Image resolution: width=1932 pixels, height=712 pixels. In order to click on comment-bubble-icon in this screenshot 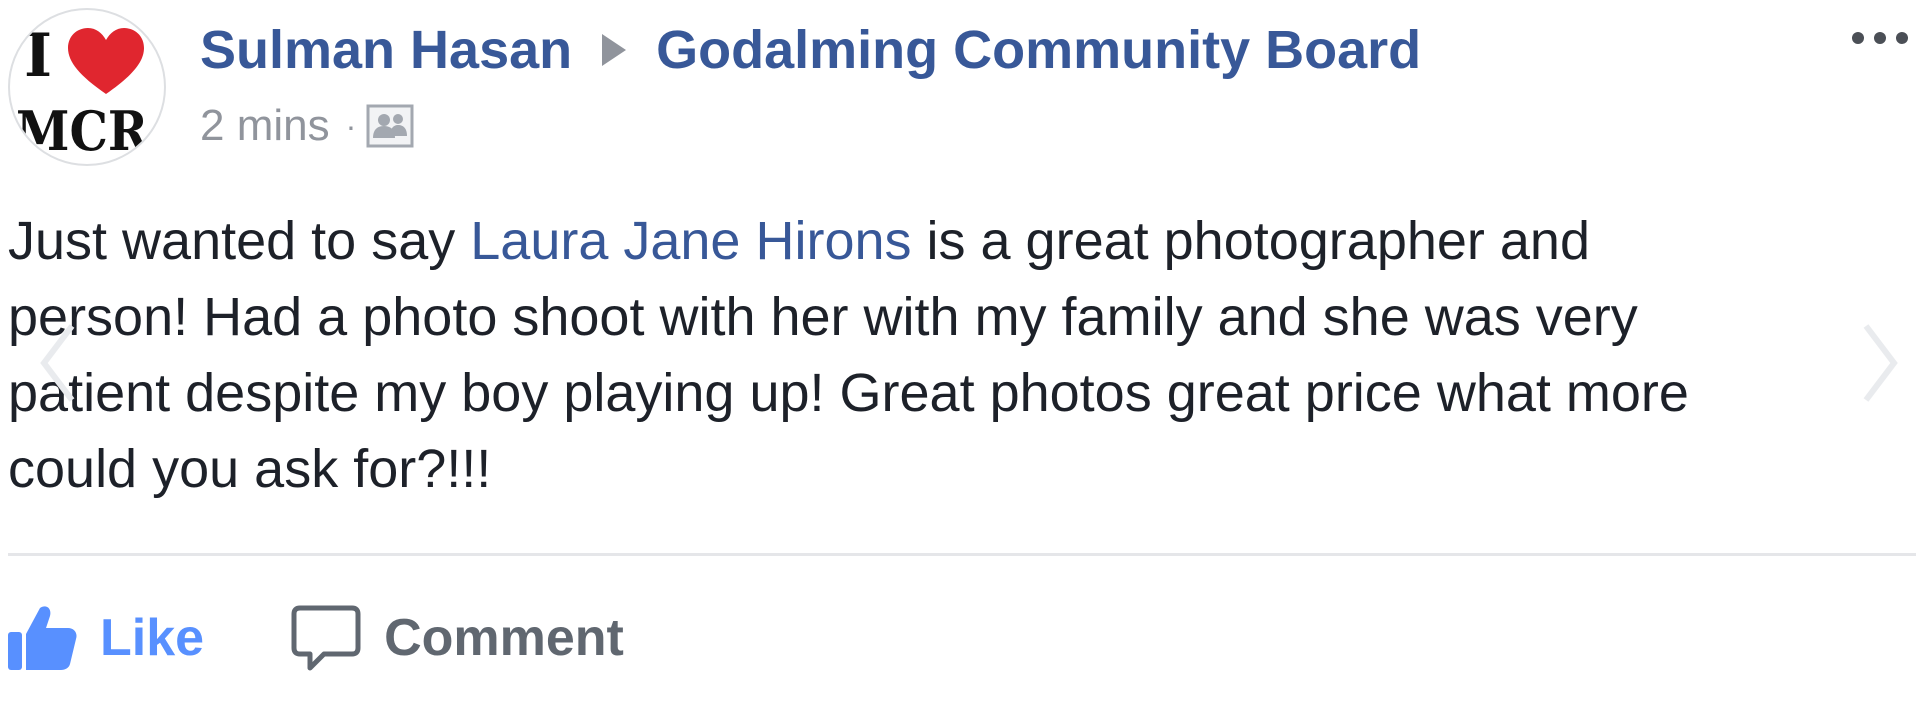, I will do `click(326, 638)`.